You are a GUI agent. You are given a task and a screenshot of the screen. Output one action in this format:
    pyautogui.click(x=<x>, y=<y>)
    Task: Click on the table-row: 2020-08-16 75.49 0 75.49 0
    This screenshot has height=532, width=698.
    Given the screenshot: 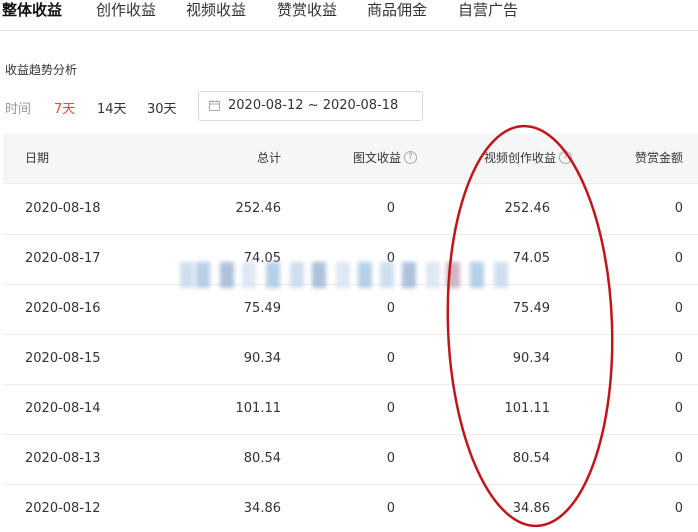 What is the action you would take?
    pyautogui.click(x=350, y=309)
    